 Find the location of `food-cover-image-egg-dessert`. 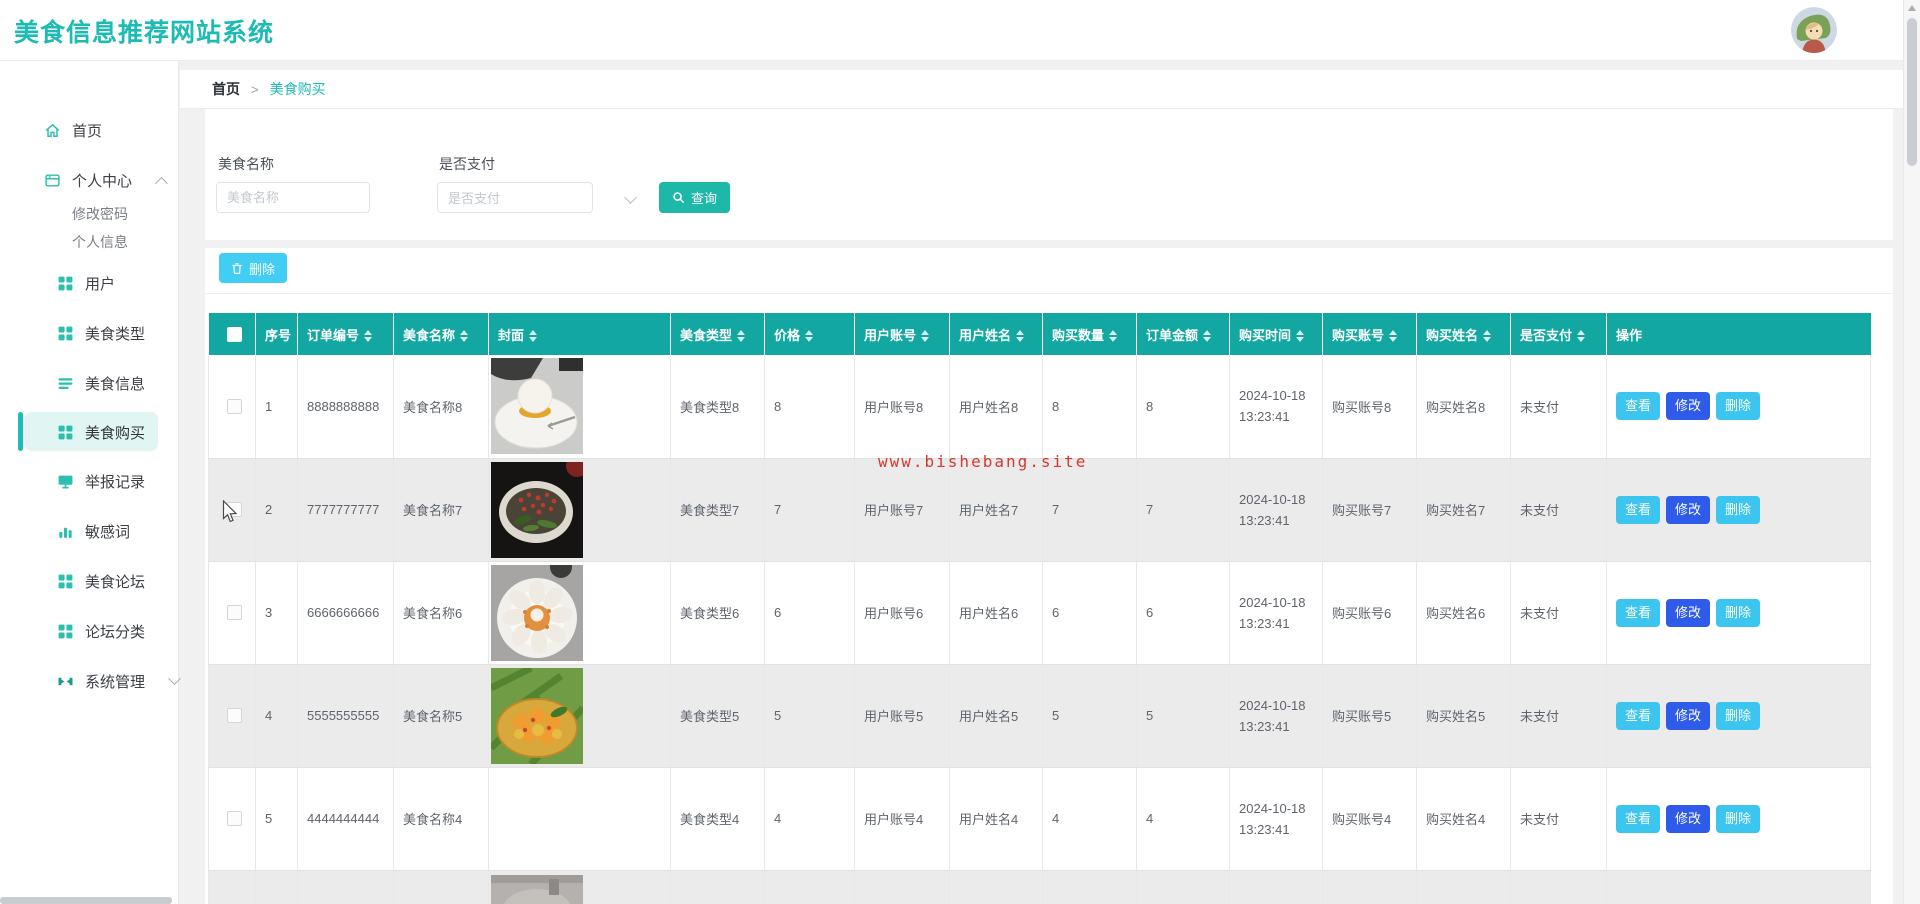

food-cover-image-egg-dessert is located at coordinates (537, 406).